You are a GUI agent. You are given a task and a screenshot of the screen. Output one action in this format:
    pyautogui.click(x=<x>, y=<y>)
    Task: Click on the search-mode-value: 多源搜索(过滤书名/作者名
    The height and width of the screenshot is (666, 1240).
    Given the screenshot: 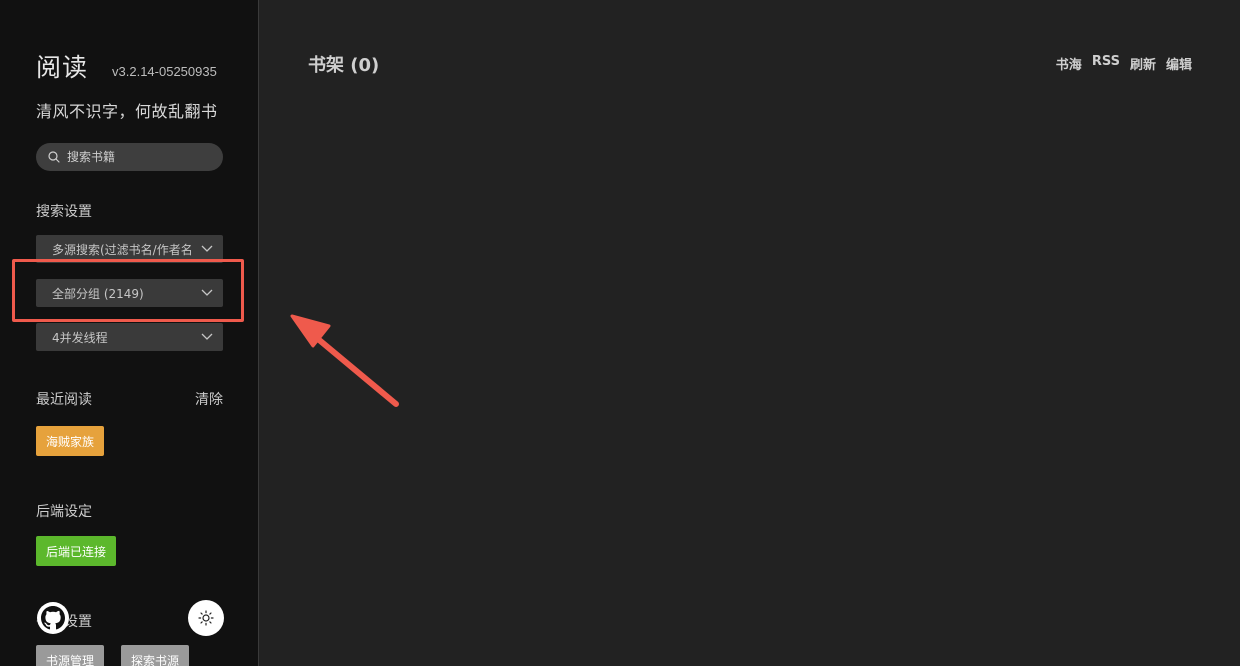 What is the action you would take?
    pyautogui.click(x=122, y=249)
    